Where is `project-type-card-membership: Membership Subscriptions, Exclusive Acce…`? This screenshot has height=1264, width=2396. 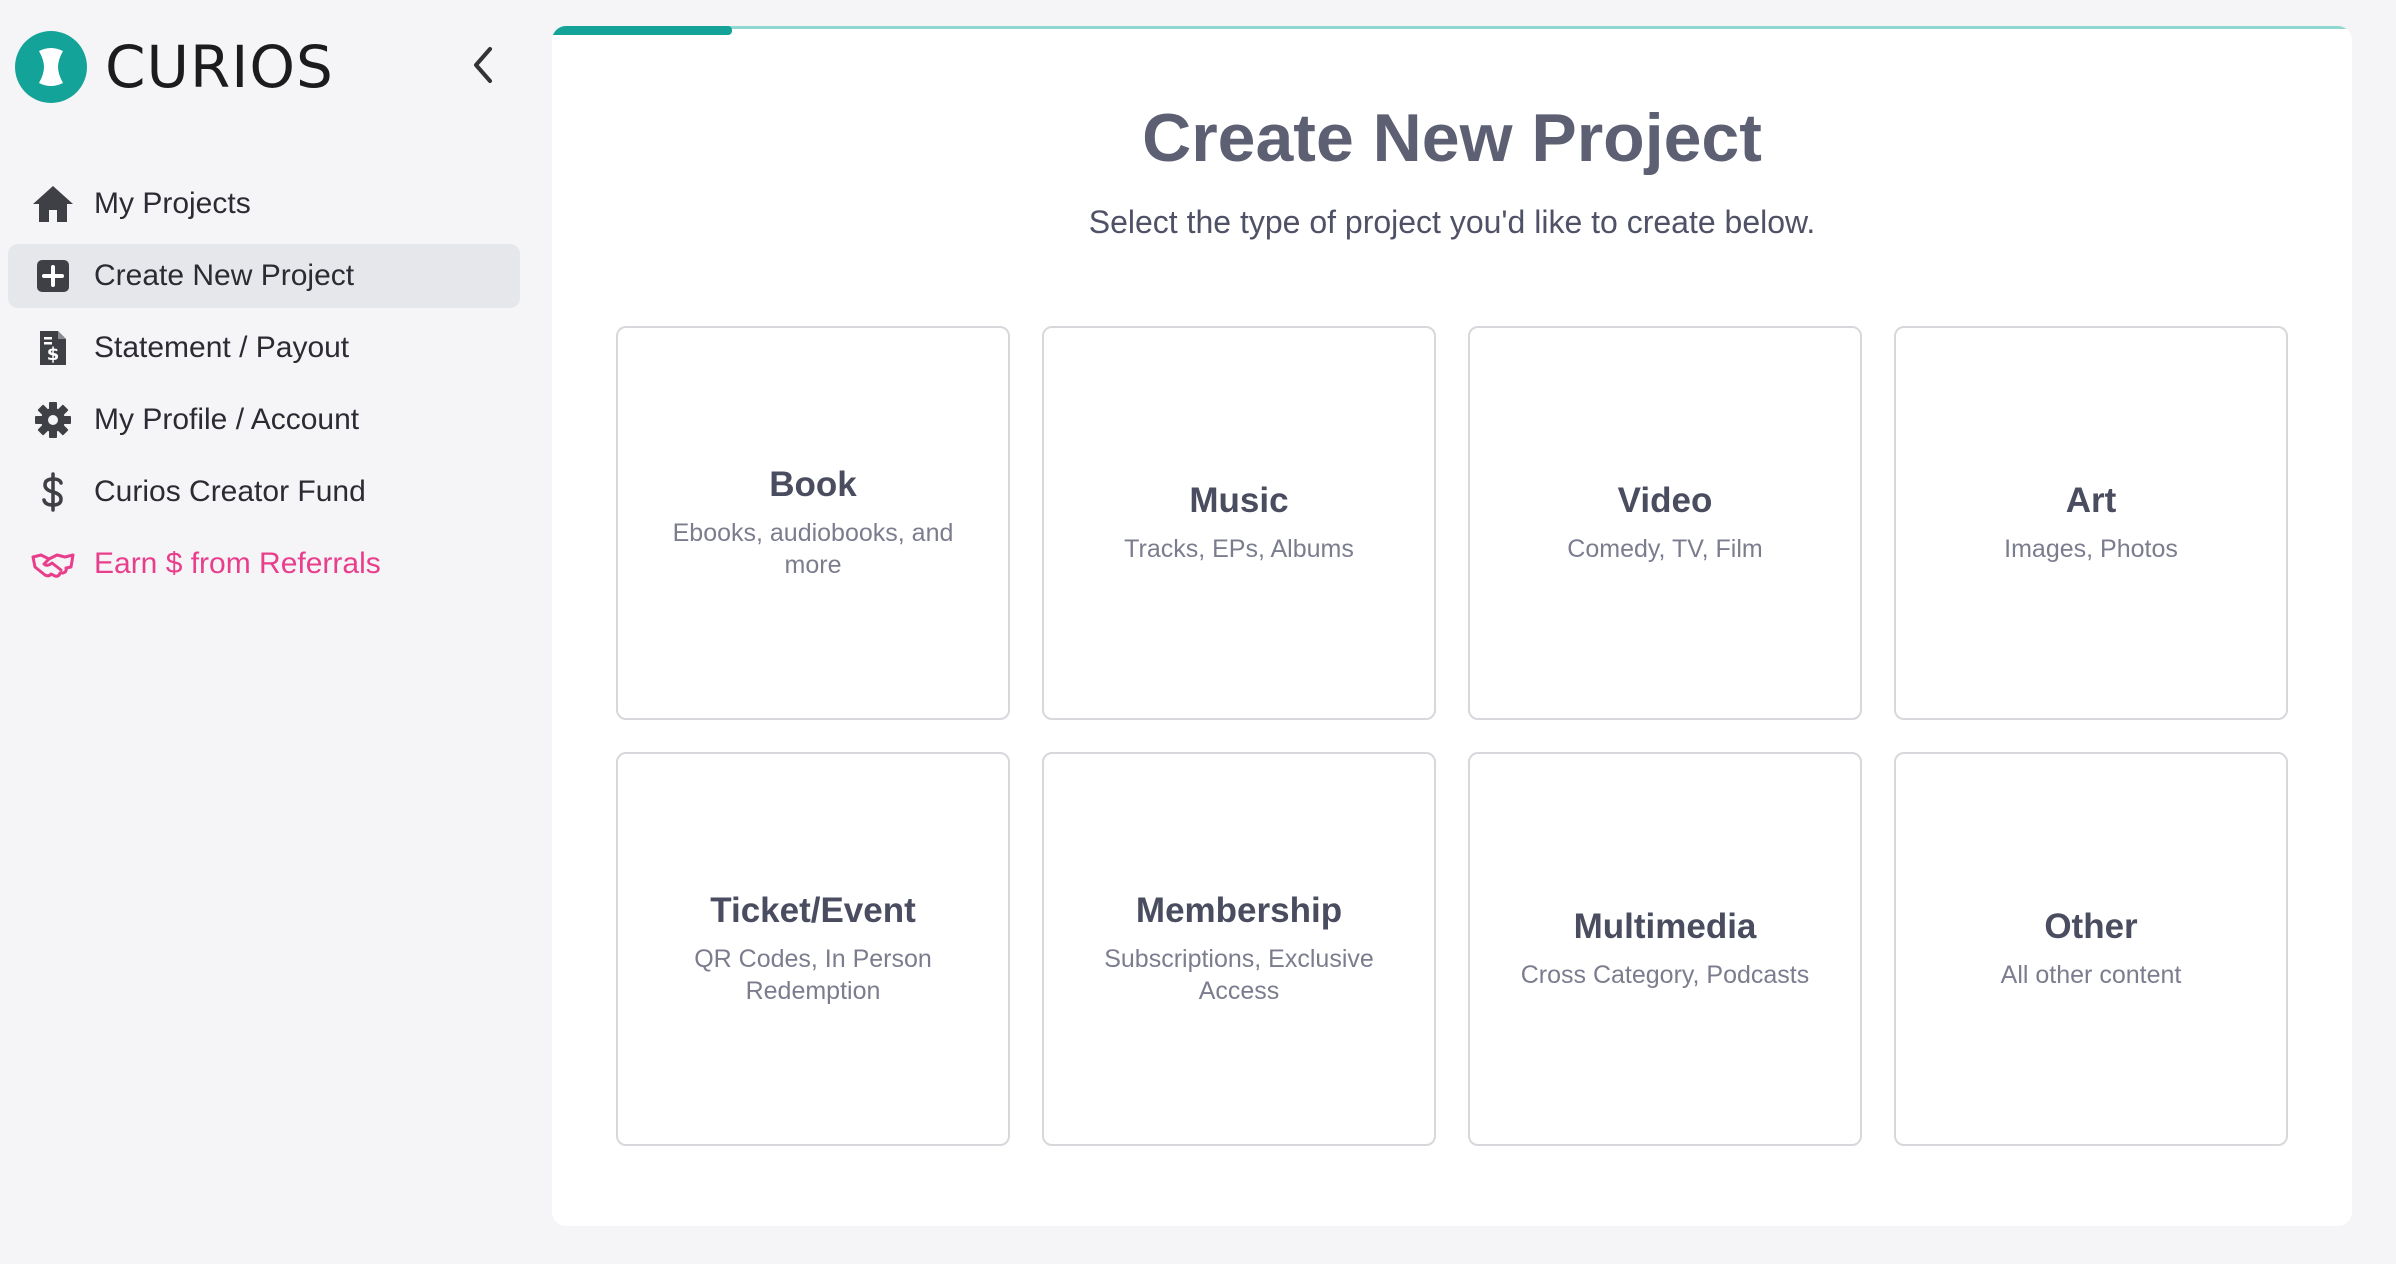
project-type-card-membership: Membership Subscriptions, Exclusive Acce… is located at coordinates (1239, 949).